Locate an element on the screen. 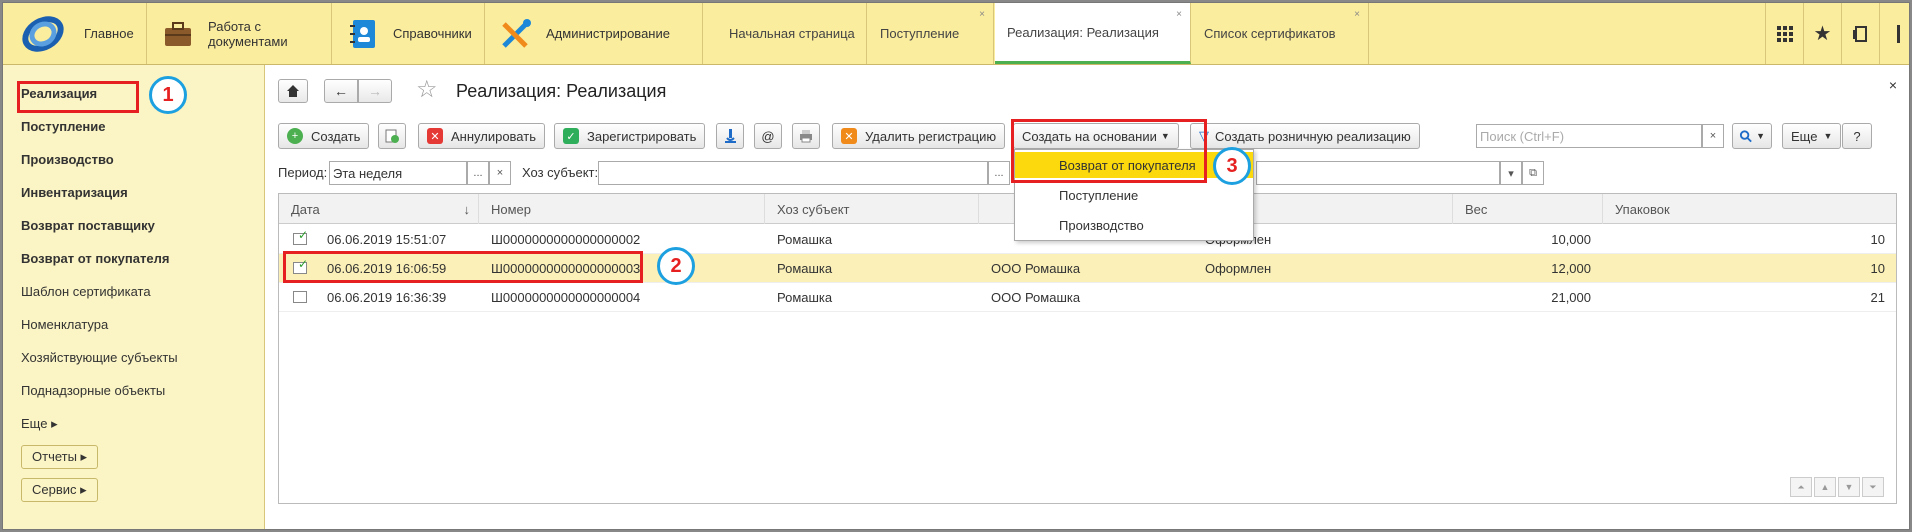 The height and width of the screenshot is (532, 1912). period-input: Эта неделя is located at coordinates (398, 173).